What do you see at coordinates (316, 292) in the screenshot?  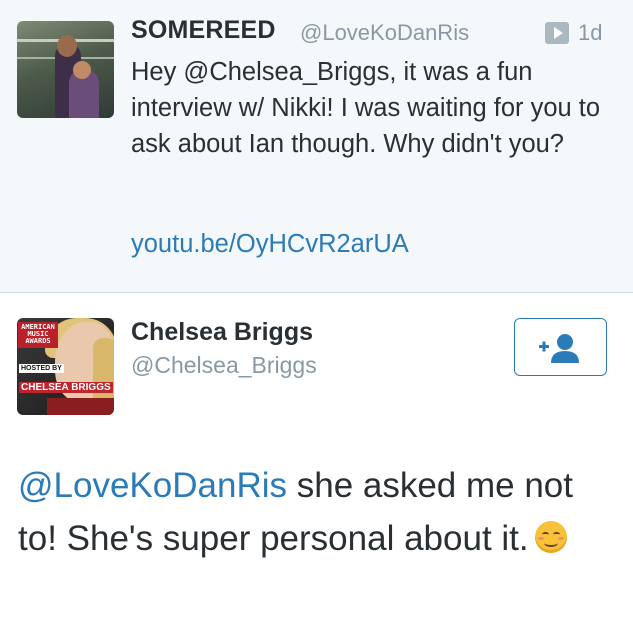 I see `divider` at bounding box center [316, 292].